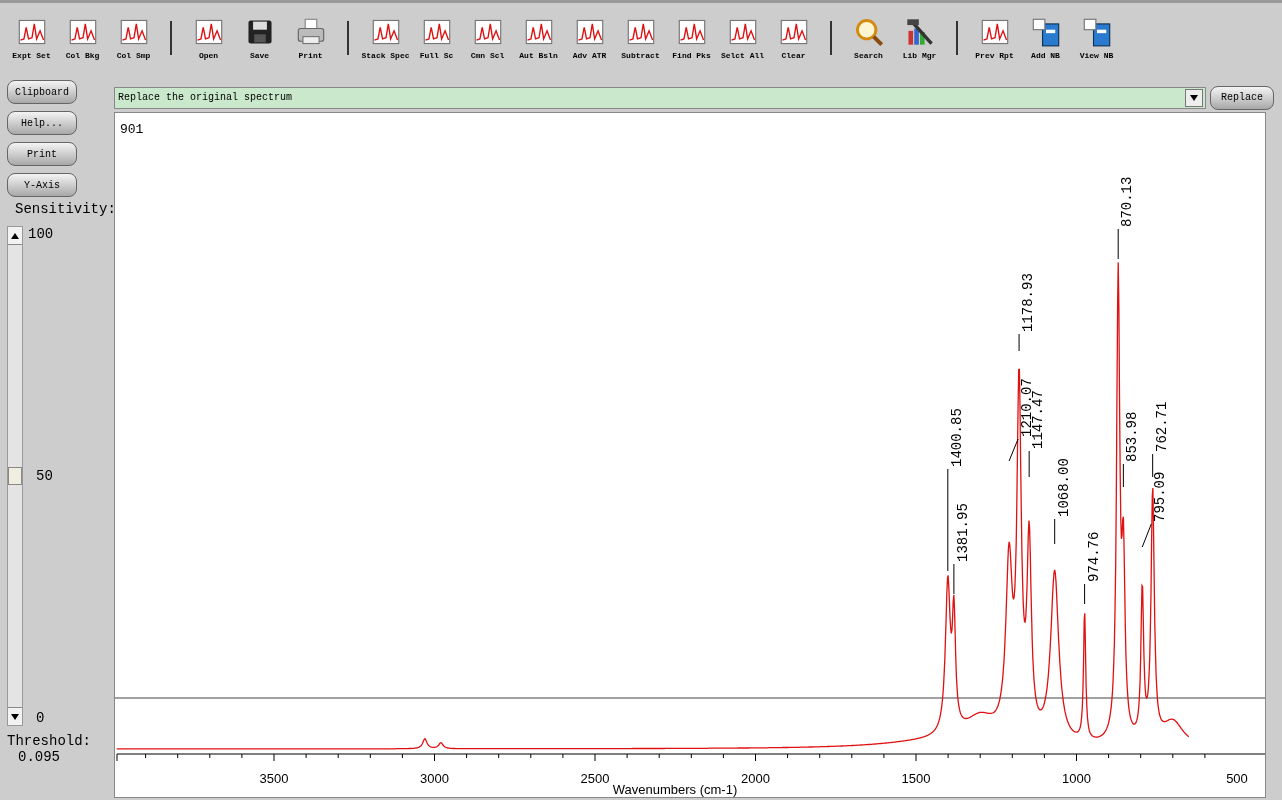 The width and height of the screenshot is (1282, 800). Describe the element at coordinates (42, 154) in the screenshot. I see `side-button: Print` at that location.